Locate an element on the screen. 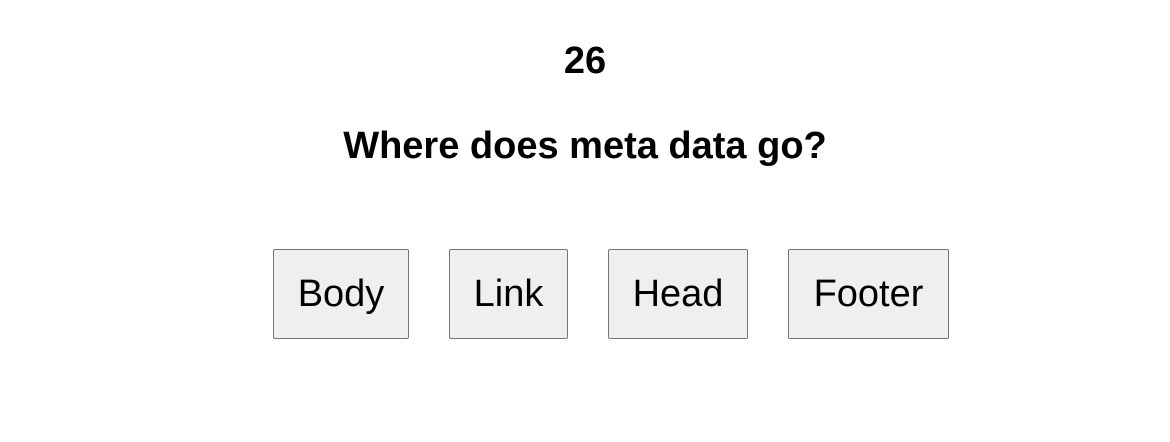 This screenshot has height=442, width=1170. question-text: Where does meta data go? is located at coordinates (585, 146).